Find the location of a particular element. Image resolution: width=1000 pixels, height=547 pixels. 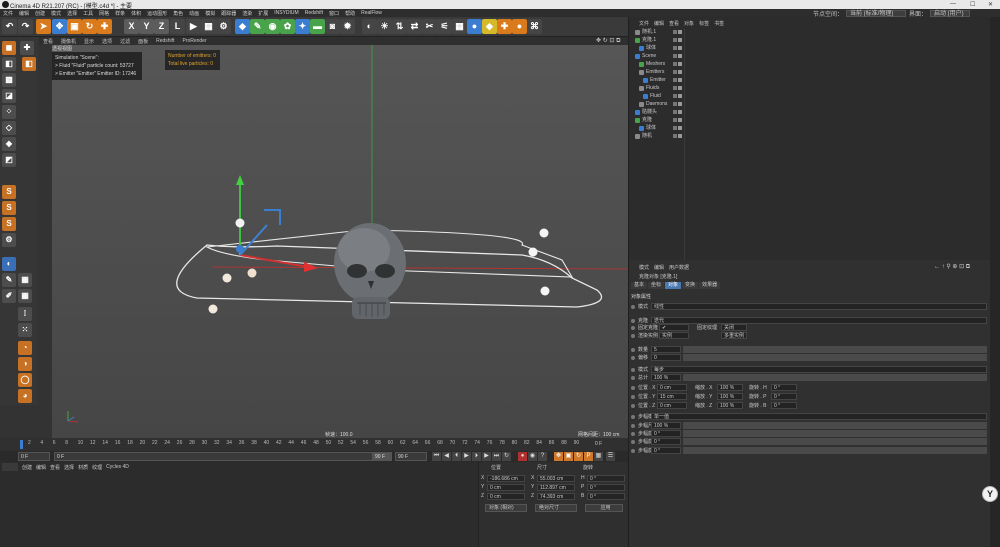

coords-pos-z-field: 0 cm is located at coordinates (506, 496).